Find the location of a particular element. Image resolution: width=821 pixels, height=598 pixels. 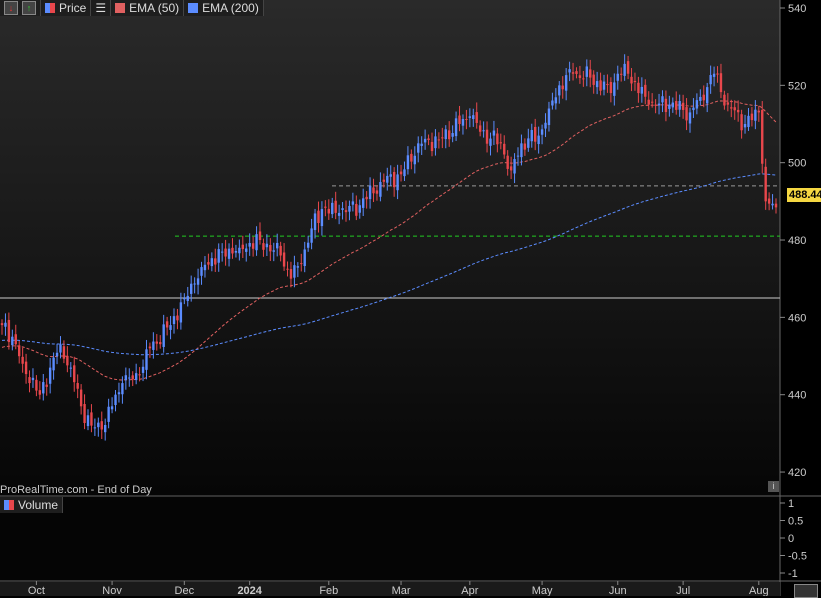

x-tick-label: Dec is located at coordinates (185, 590).